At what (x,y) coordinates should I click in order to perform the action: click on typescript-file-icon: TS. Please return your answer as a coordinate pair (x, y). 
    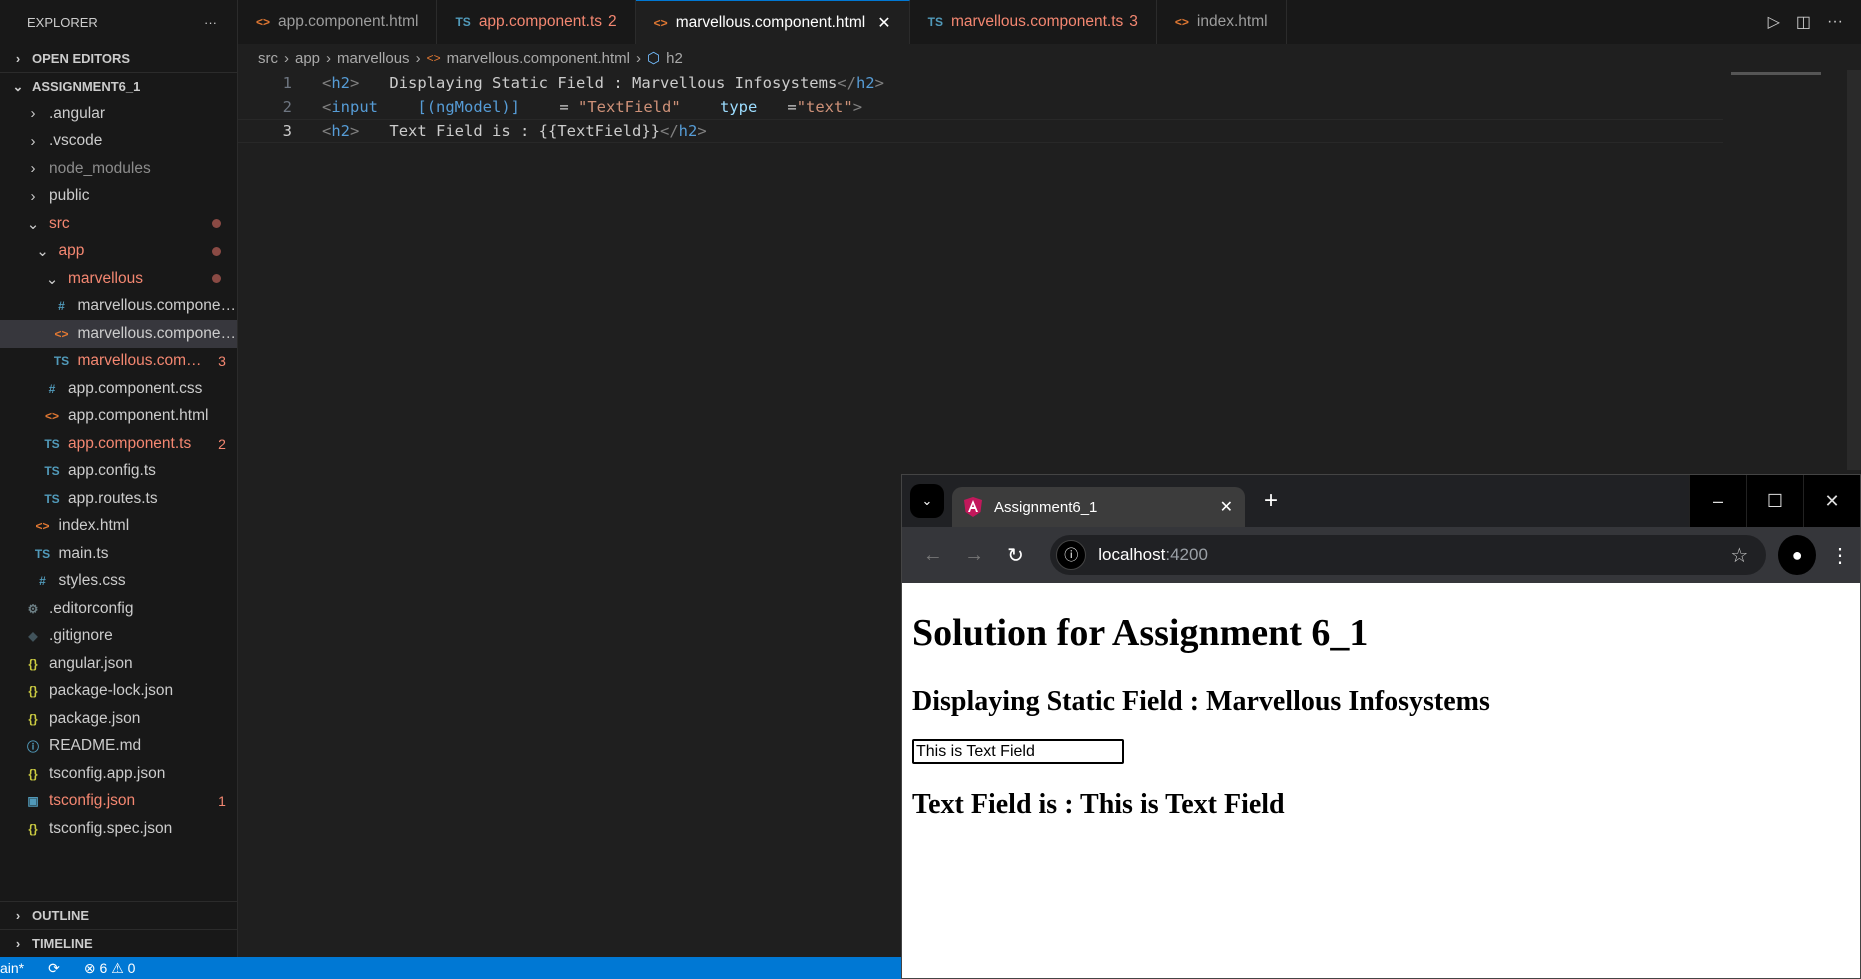
    Looking at the image, I should click on (935, 22).